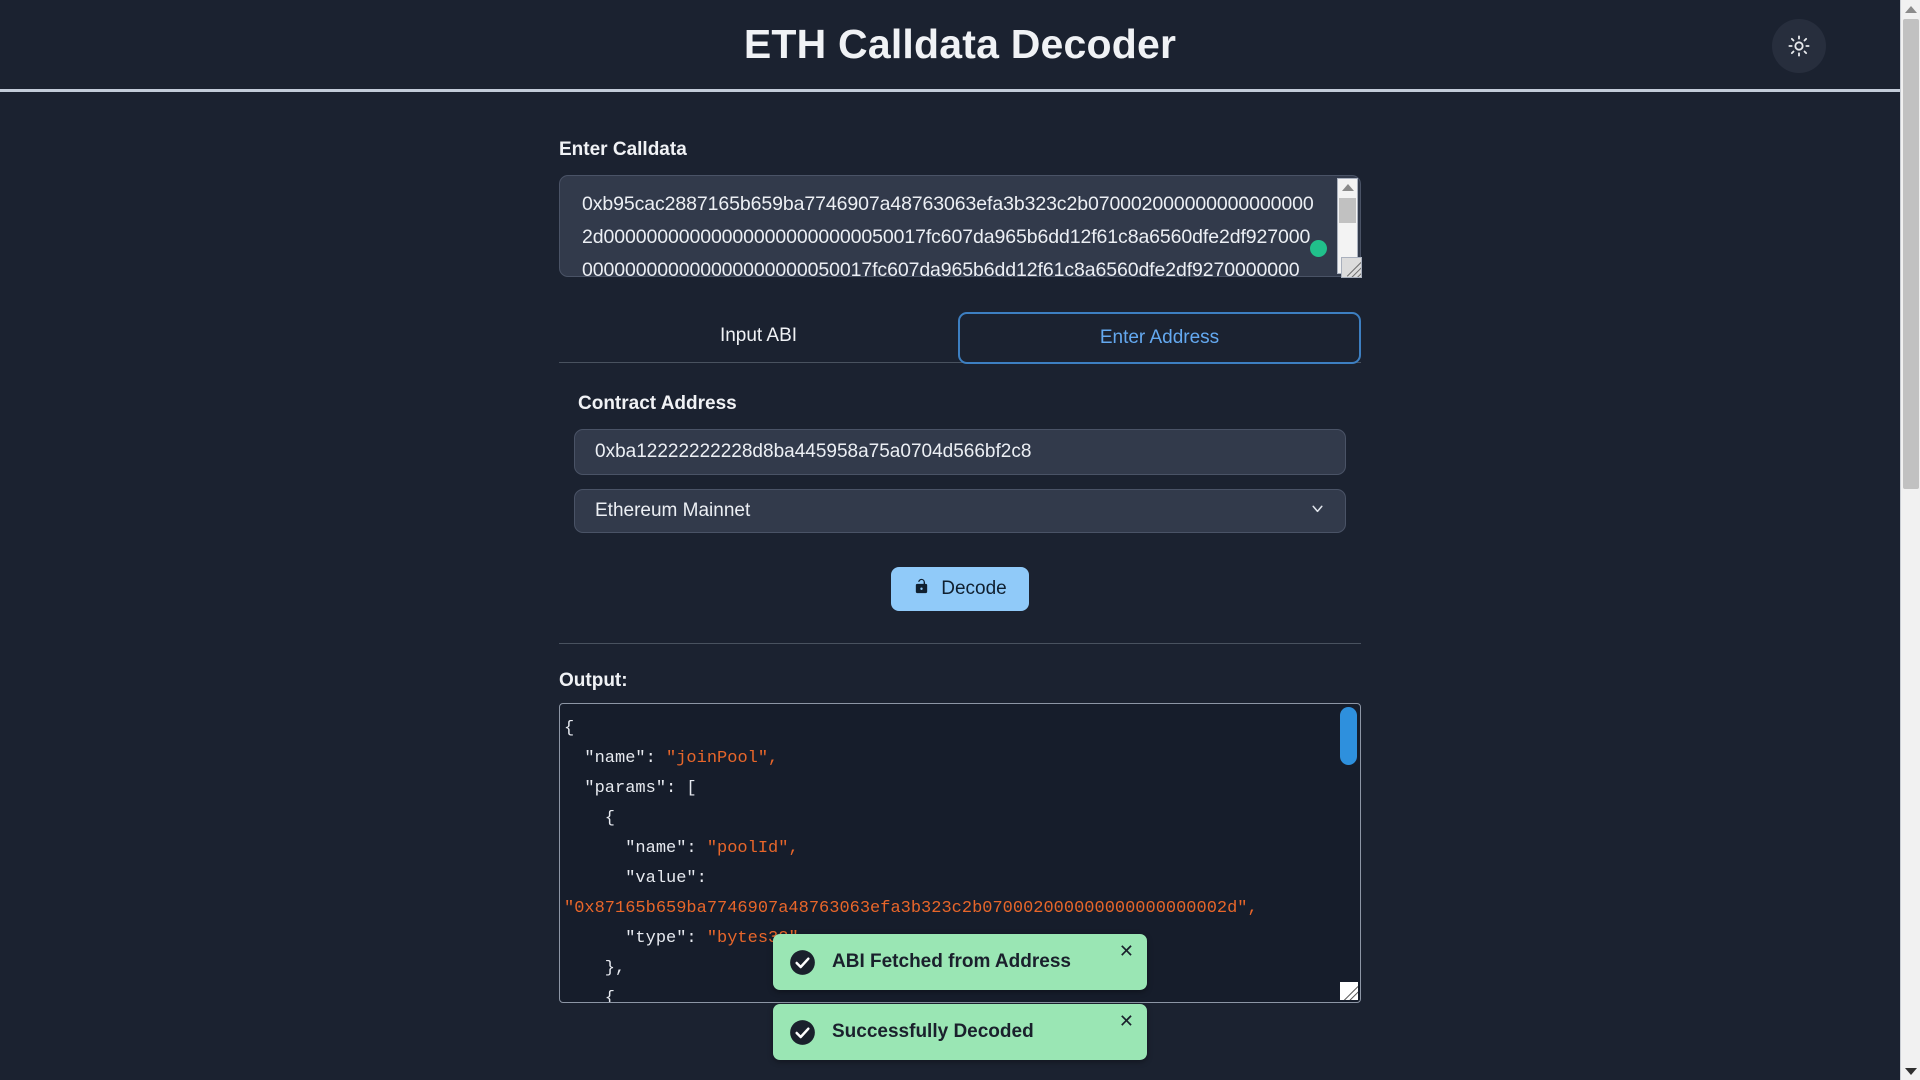 The width and height of the screenshot is (1920, 1080). What do you see at coordinates (1349, 991) in the screenshot?
I see `output-resize-grip-icon` at bounding box center [1349, 991].